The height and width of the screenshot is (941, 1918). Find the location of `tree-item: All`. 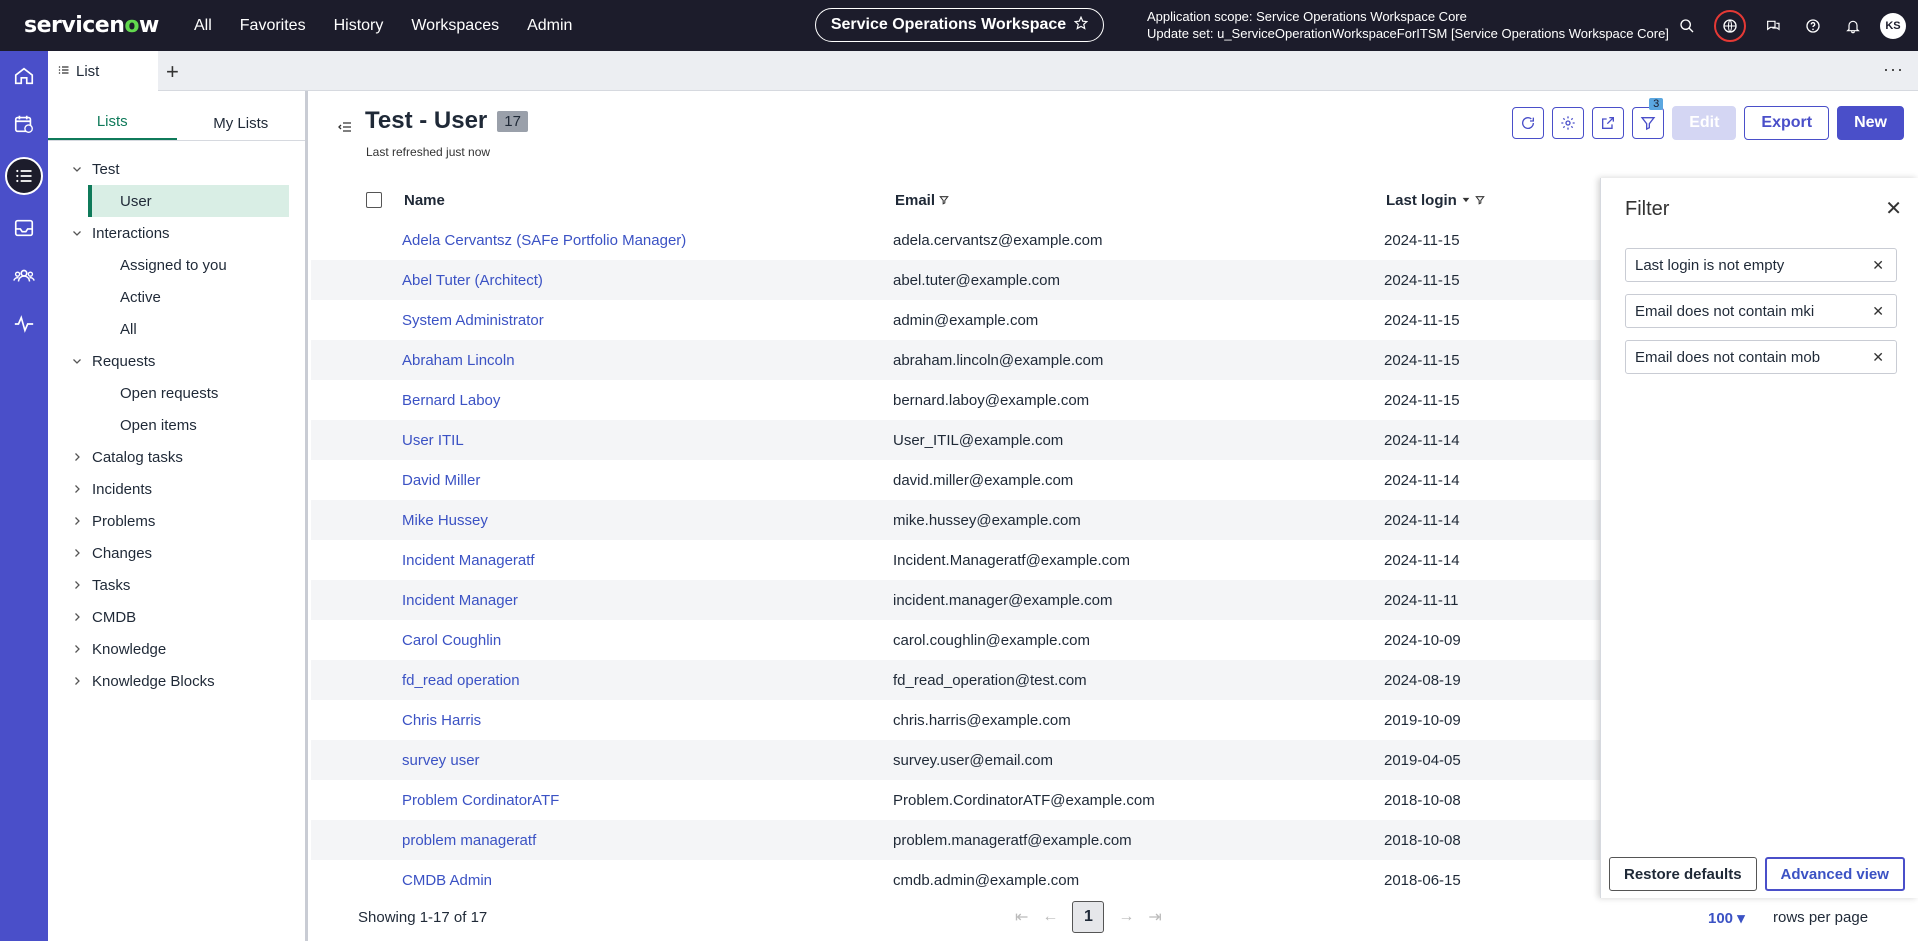

tree-item: All is located at coordinates (176, 329).